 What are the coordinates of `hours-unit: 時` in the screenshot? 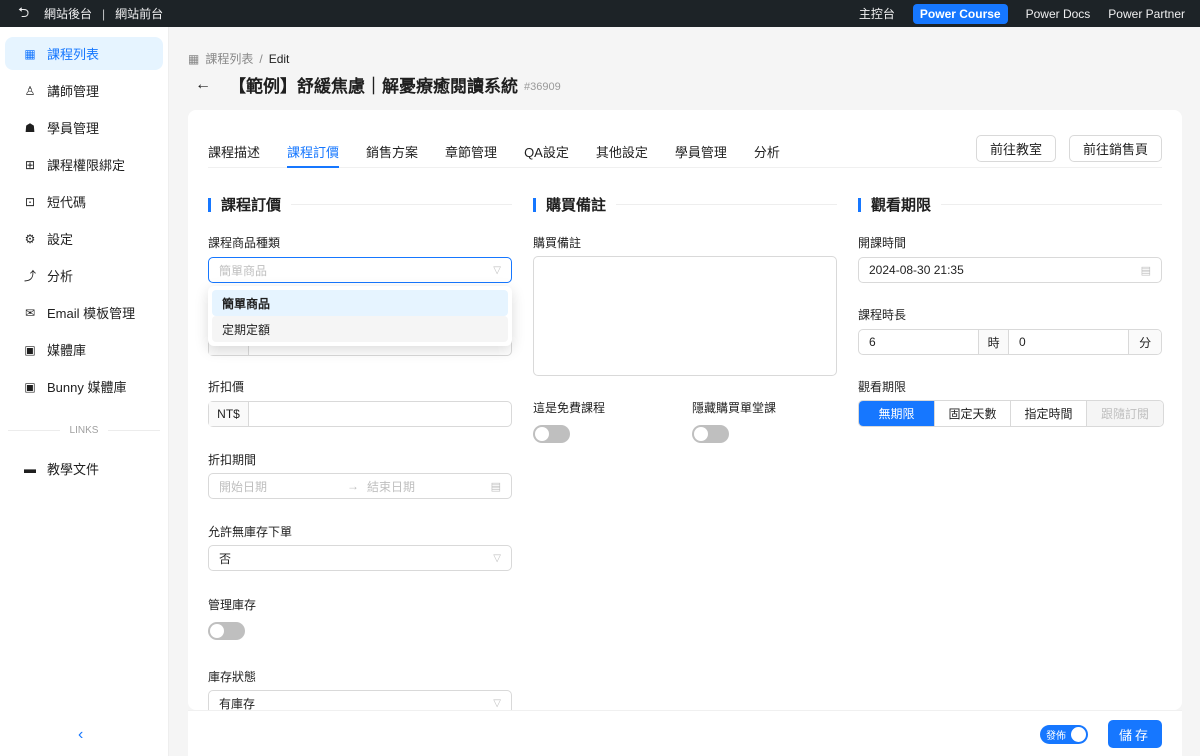 It's located at (994, 342).